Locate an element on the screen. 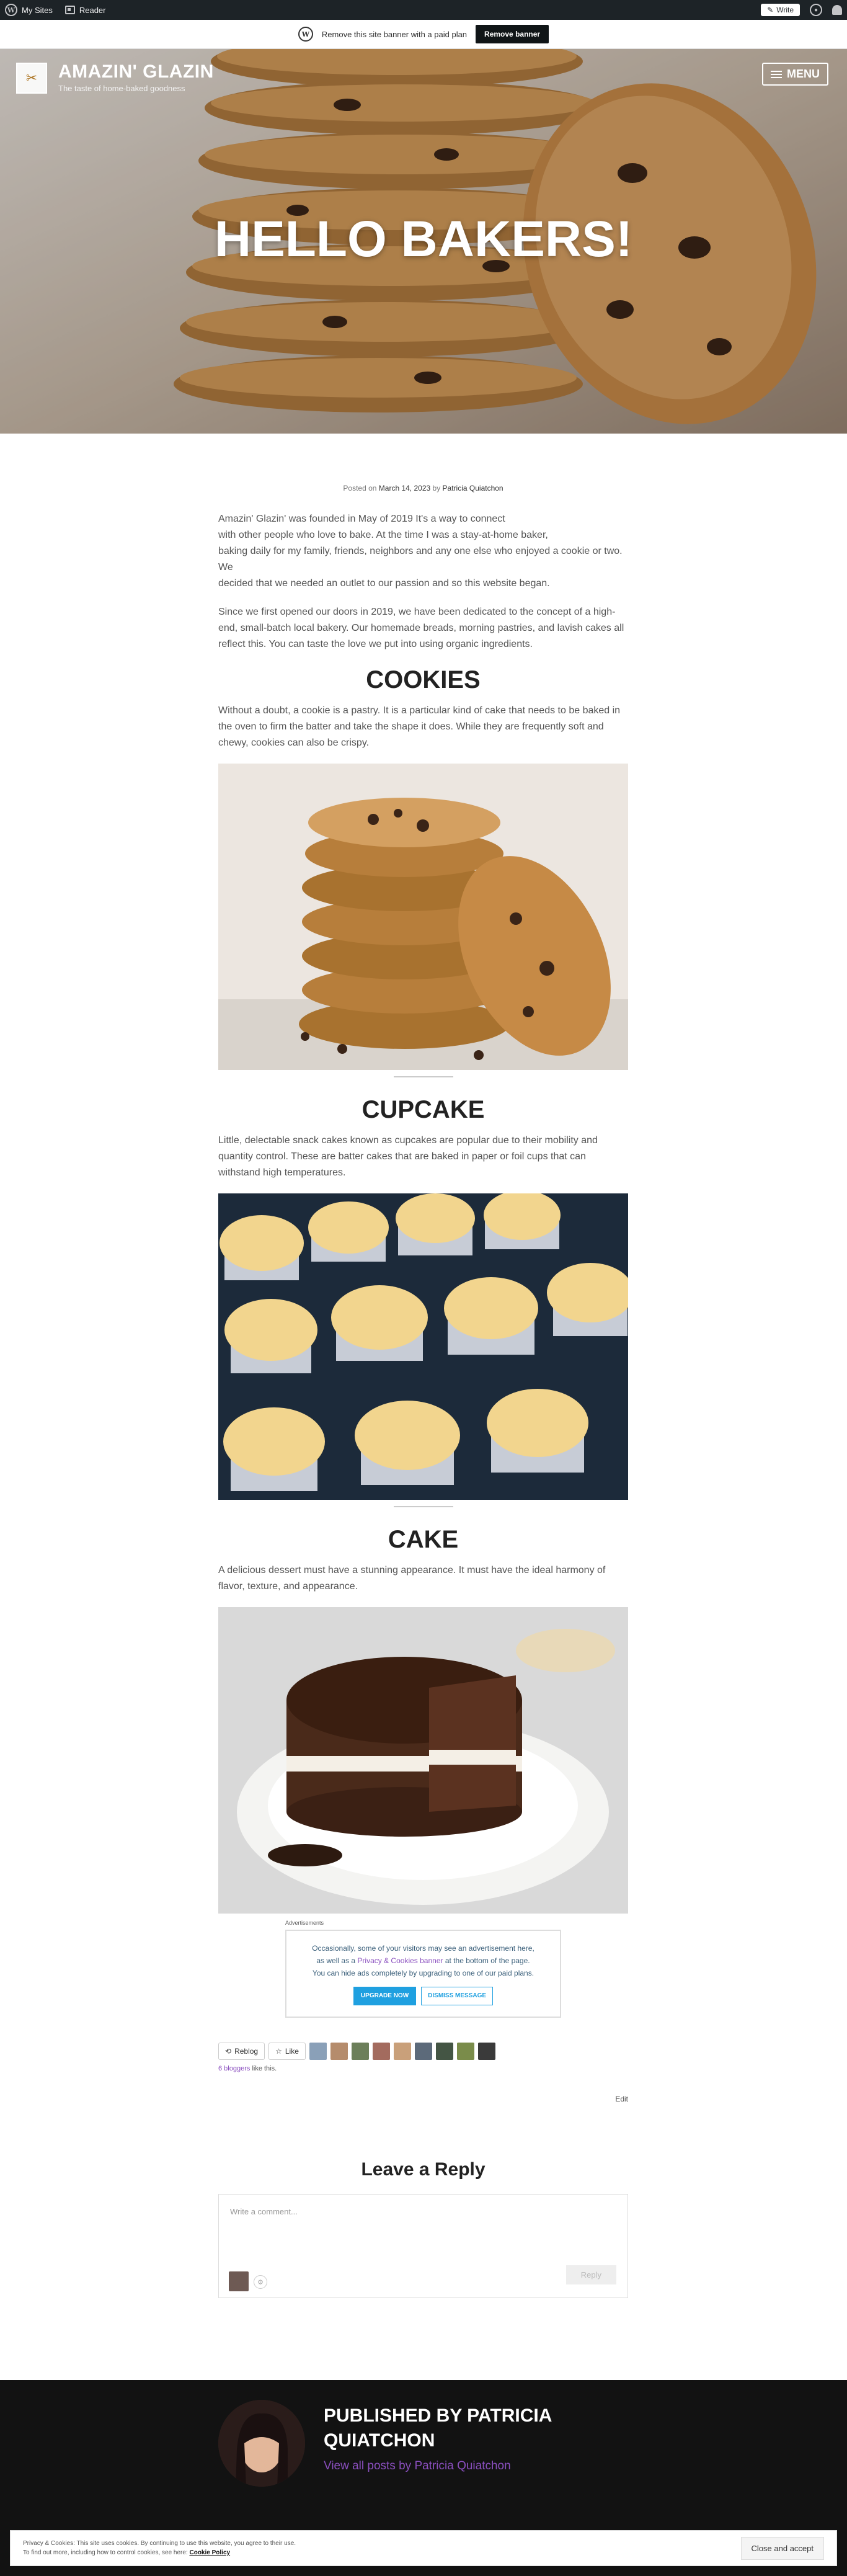  remove-banner-button: Remove banner is located at coordinates (512, 34).